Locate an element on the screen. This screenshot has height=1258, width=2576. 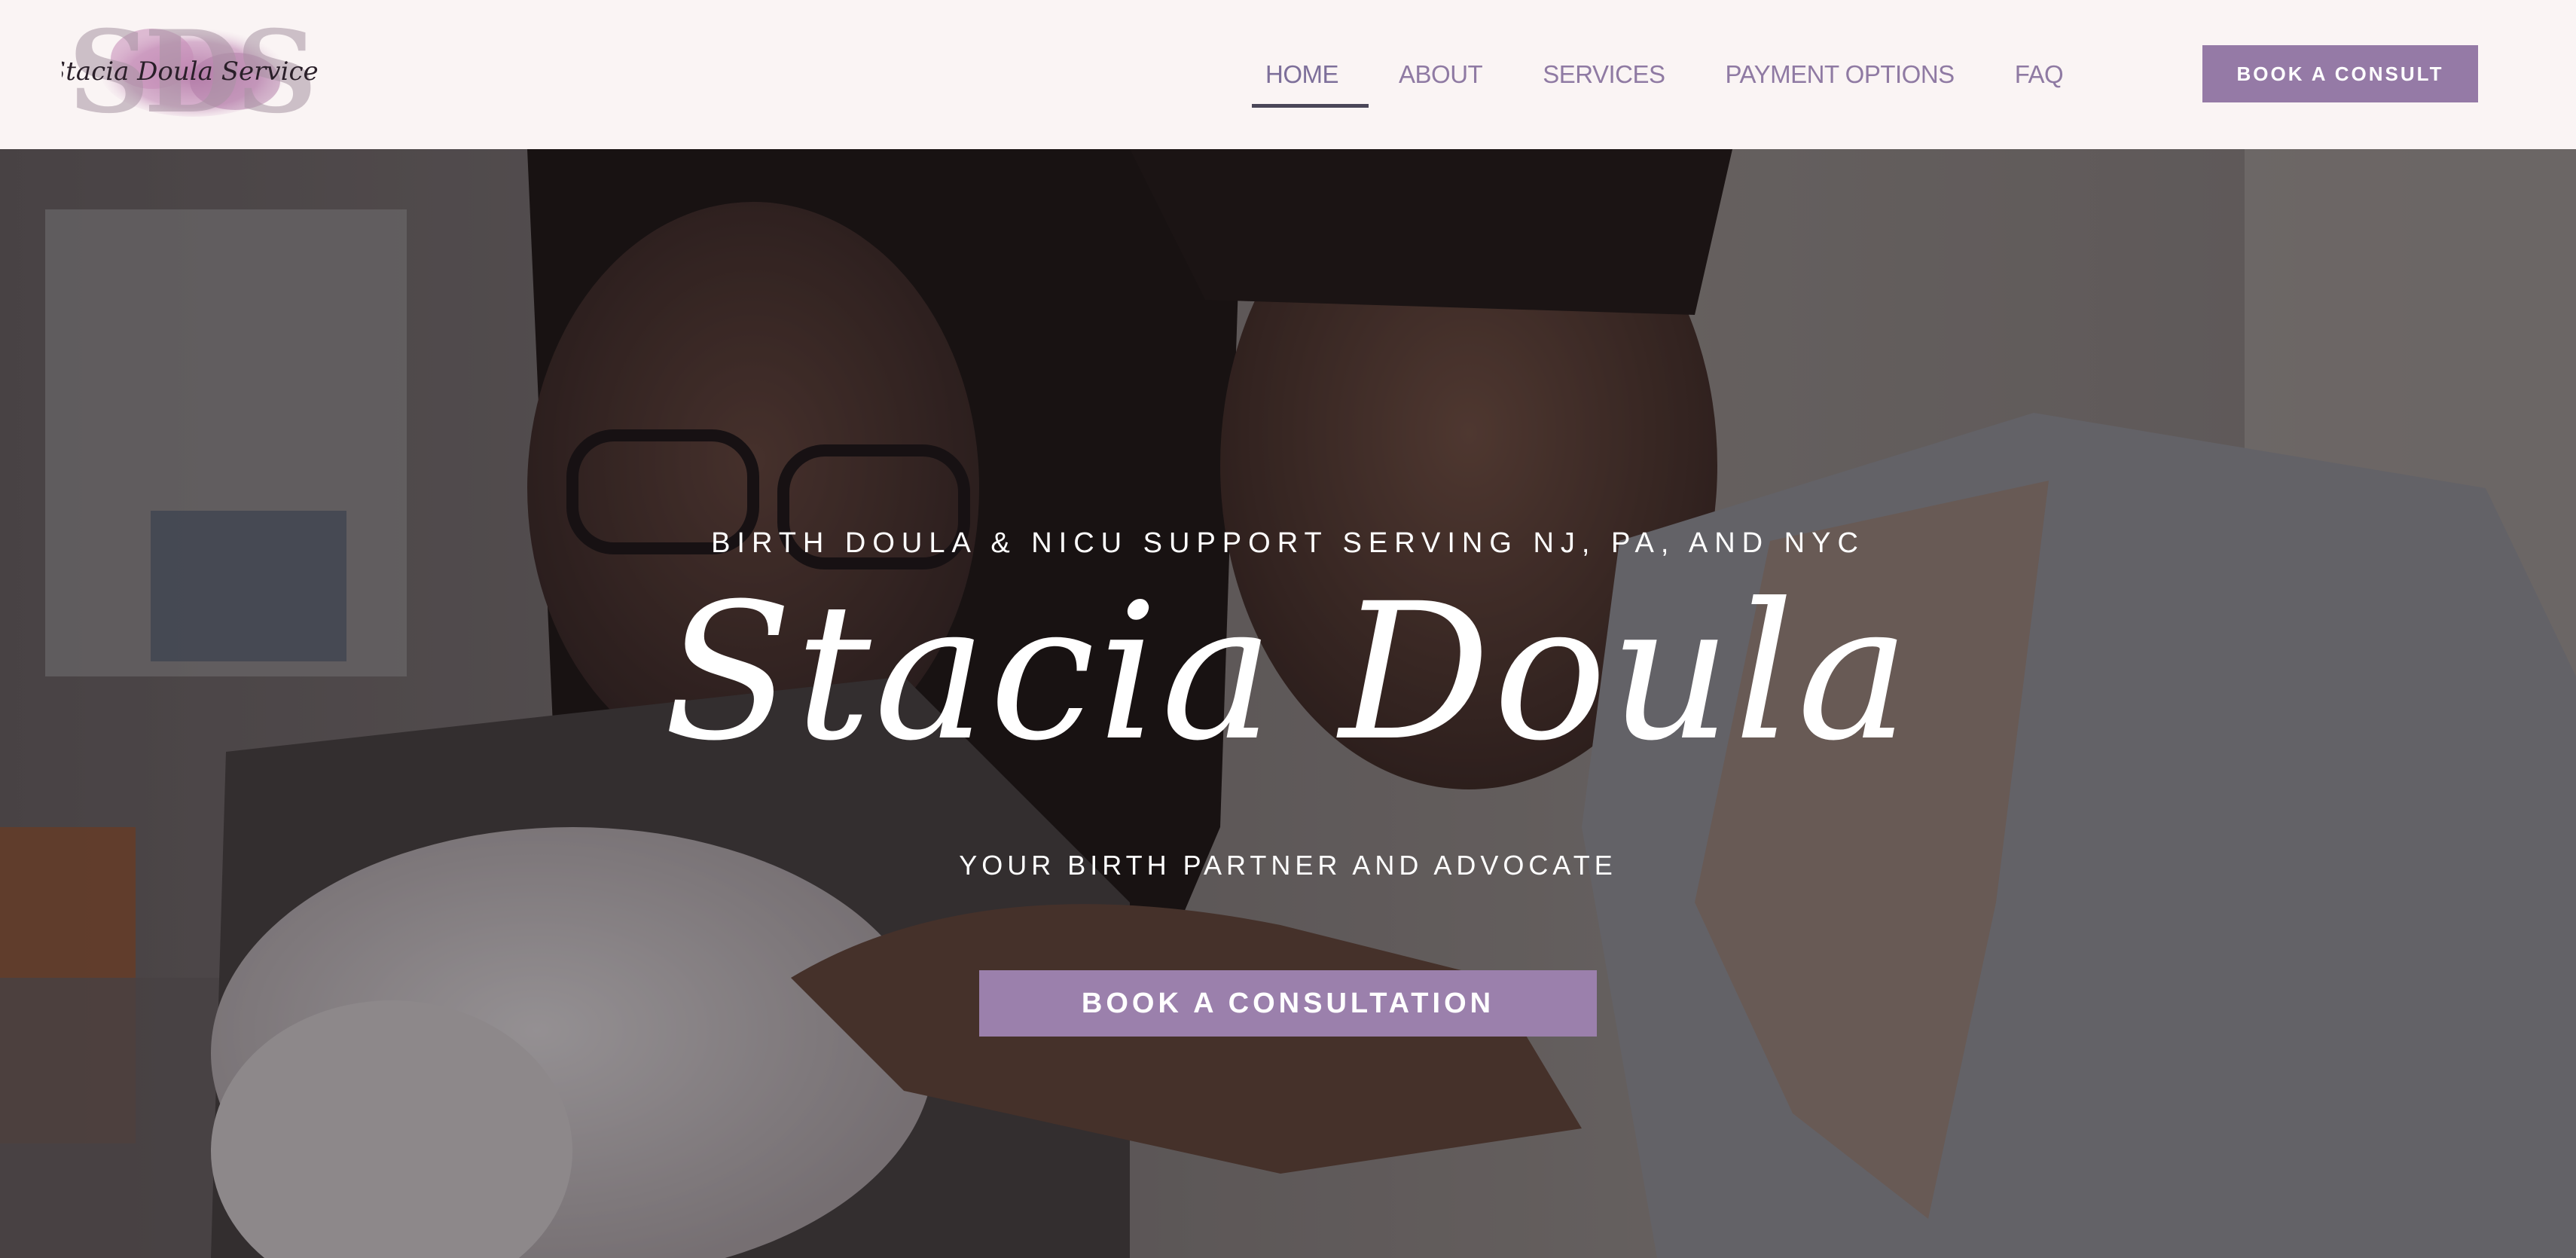
logo-graphic: SDS Stacia Doula Services is located at coordinates (190, 73).